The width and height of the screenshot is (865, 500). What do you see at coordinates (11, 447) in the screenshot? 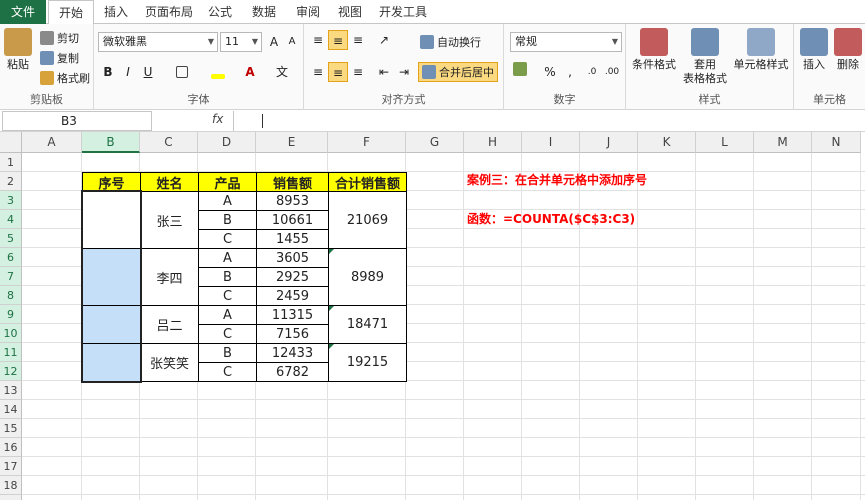
I see `row-header-16: 16` at bounding box center [11, 447].